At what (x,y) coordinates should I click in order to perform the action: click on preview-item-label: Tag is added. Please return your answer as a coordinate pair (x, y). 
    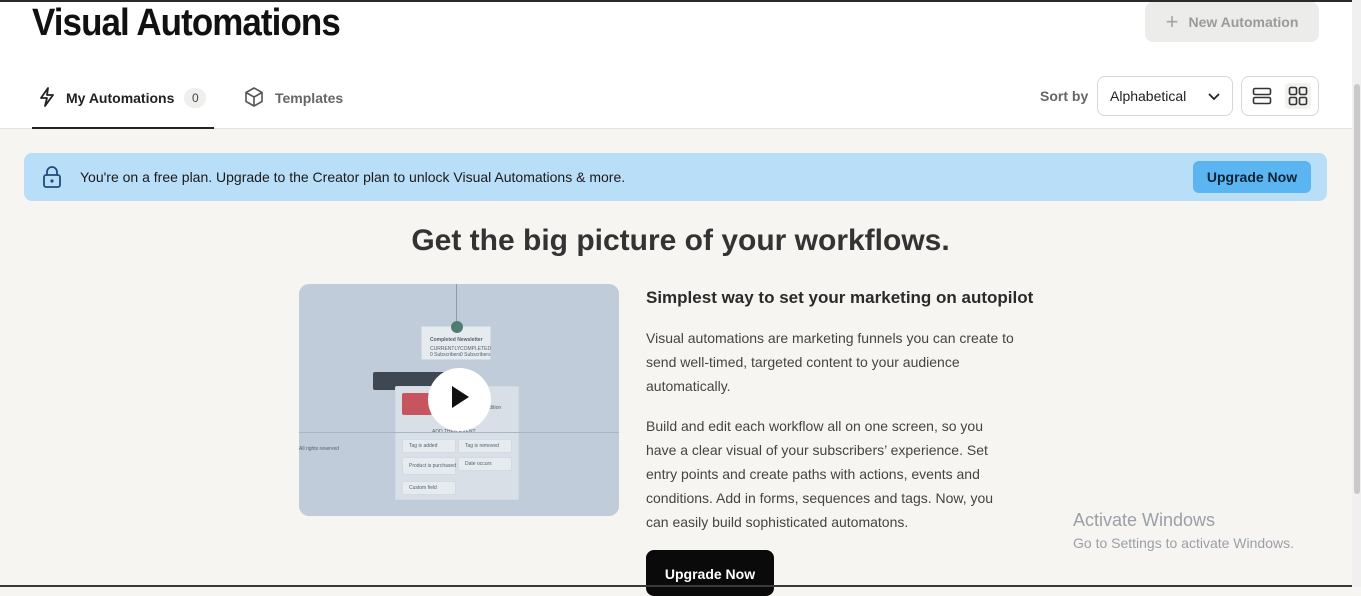
    Looking at the image, I should click on (423, 446).